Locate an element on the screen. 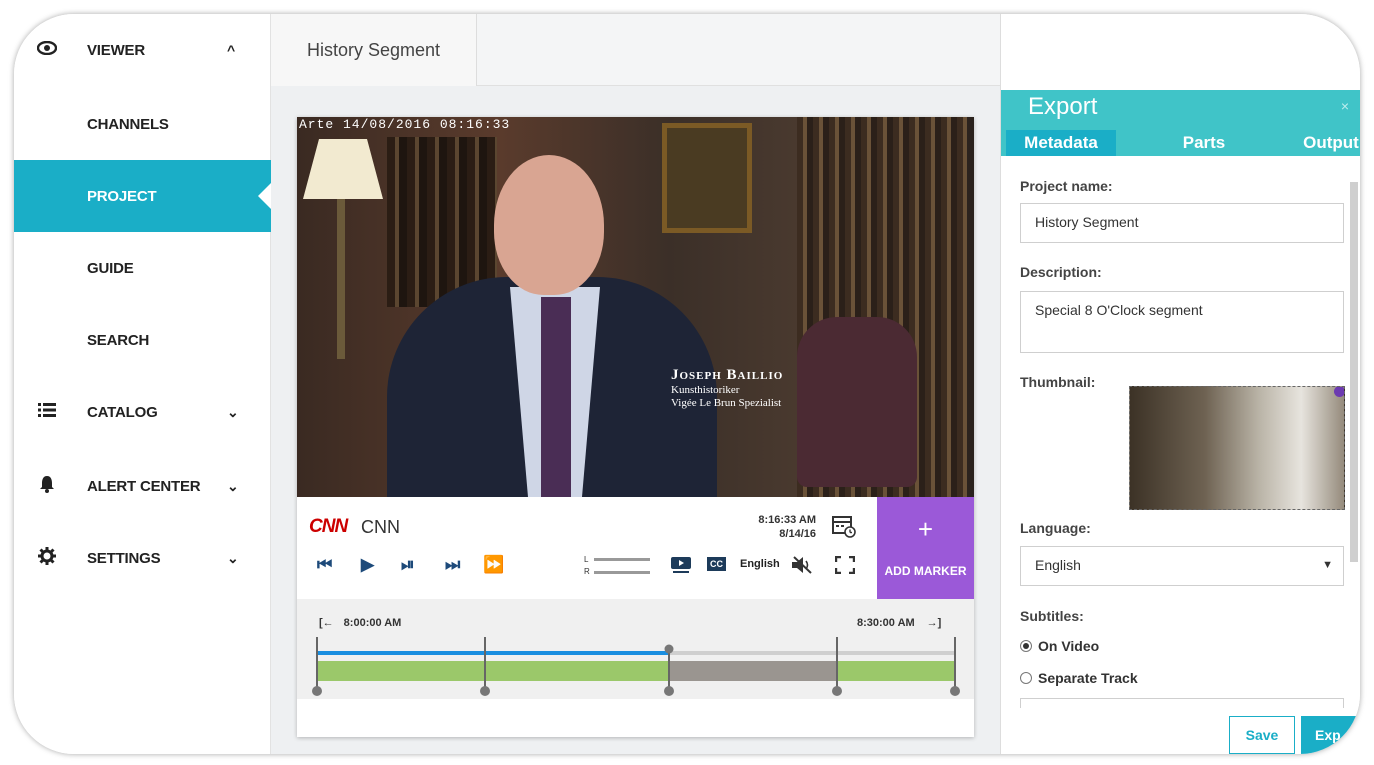 This screenshot has width=1374, height=765. video-lamp-shade is located at coordinates (343, 169).